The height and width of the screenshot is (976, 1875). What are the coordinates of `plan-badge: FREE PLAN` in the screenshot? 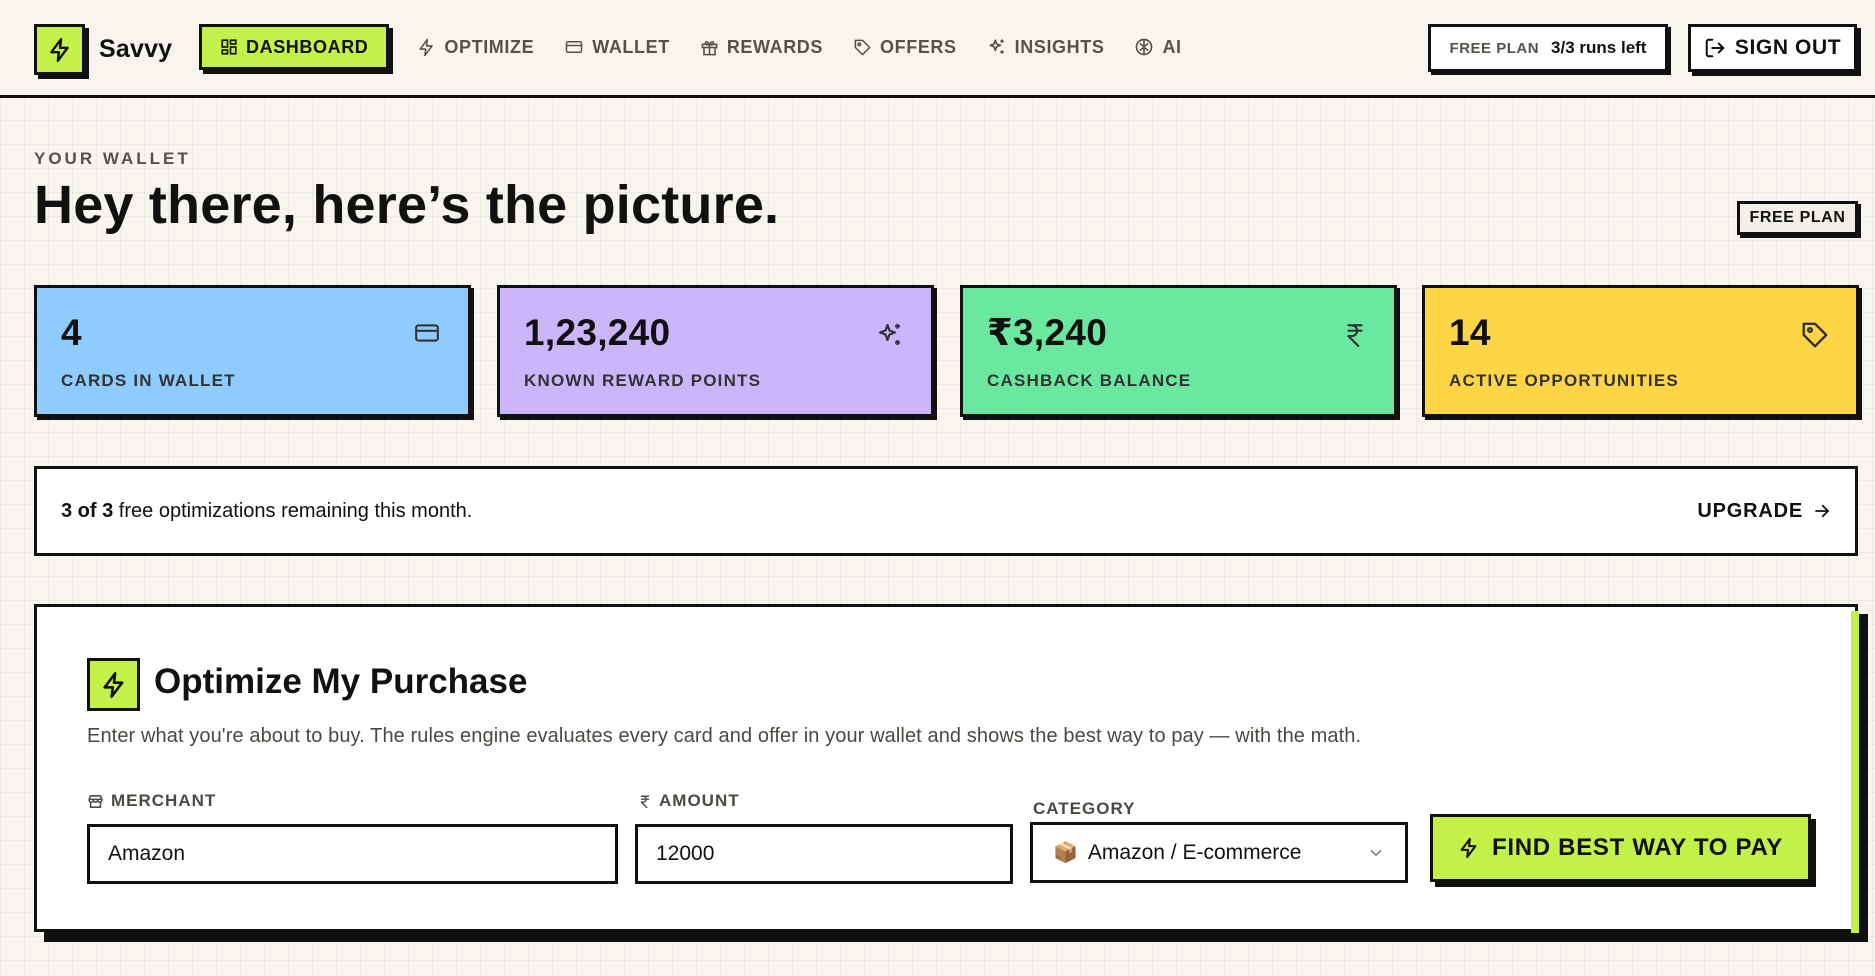 It's located at (1797, 218).